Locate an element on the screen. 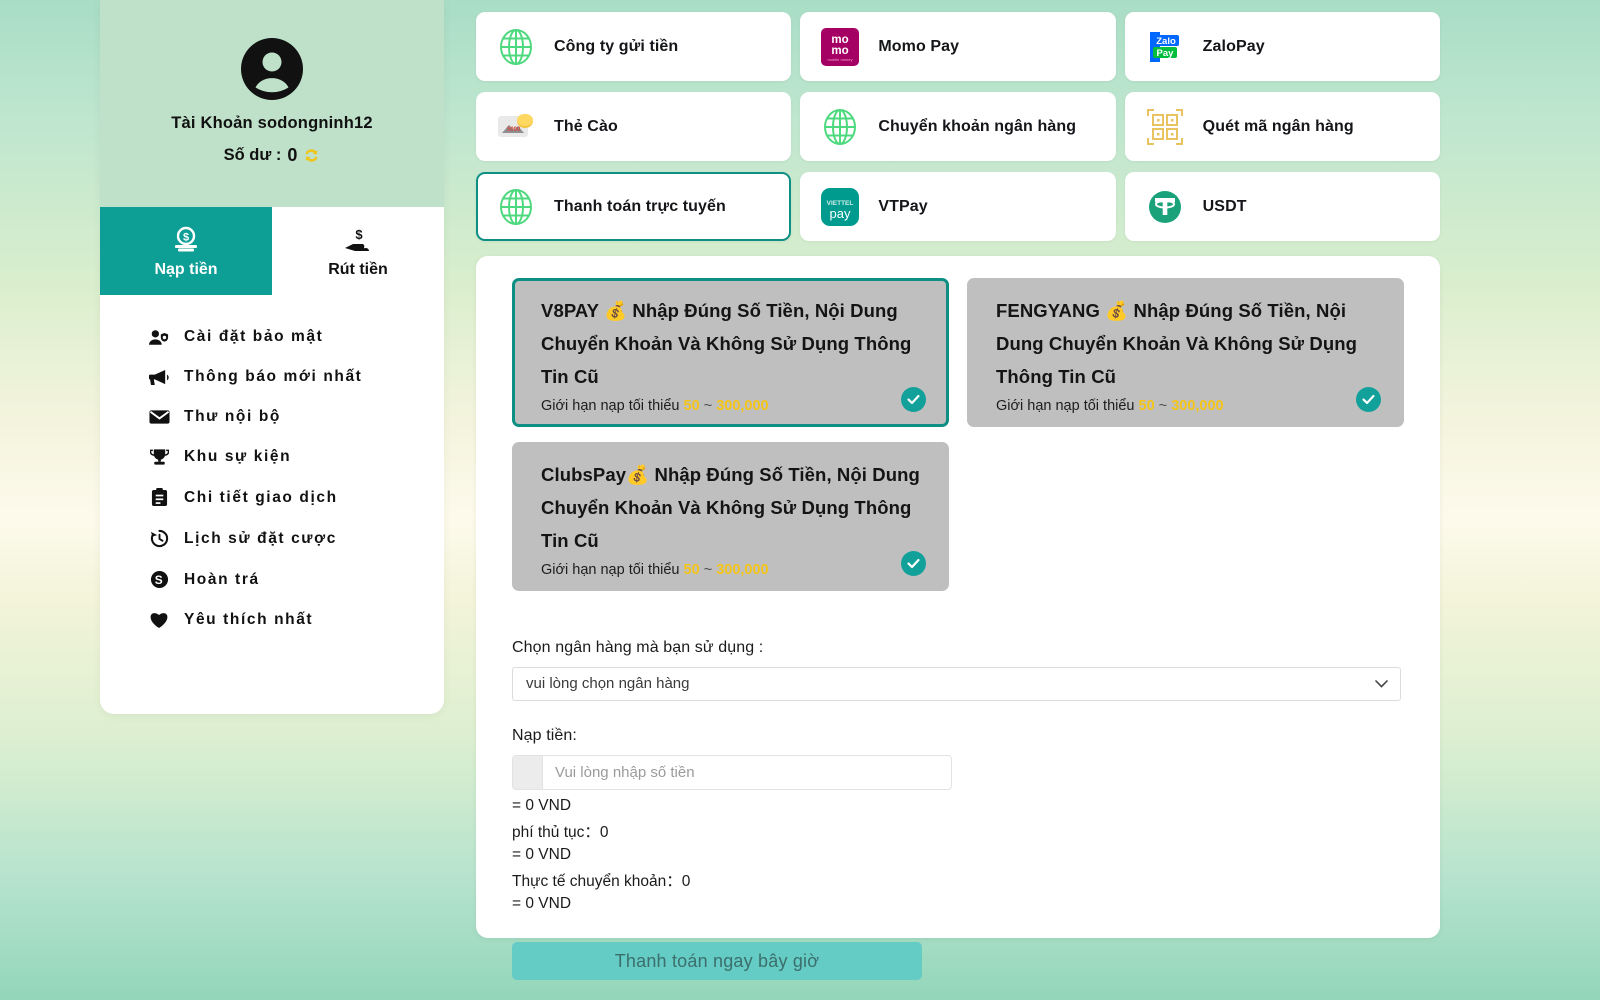  svg-text: pay is located at coordinates (840, 213).